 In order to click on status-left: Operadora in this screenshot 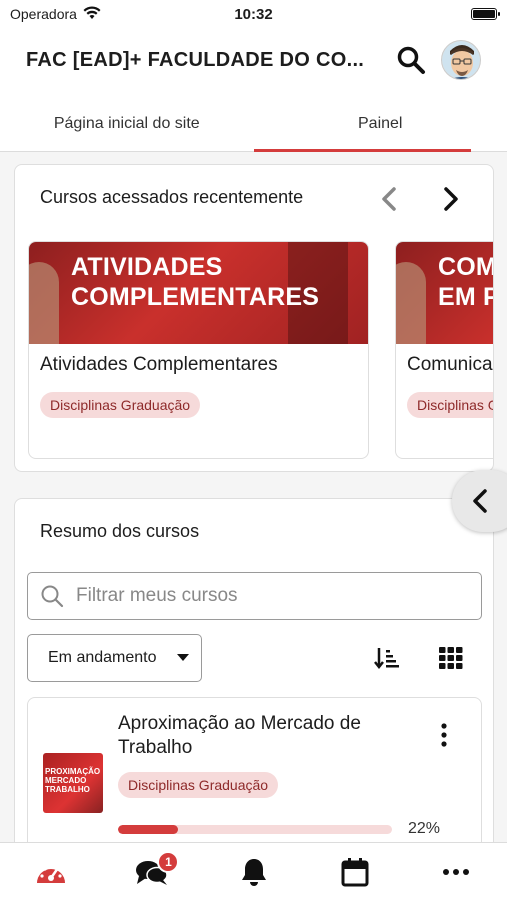, I will do `click(55, 14)`.